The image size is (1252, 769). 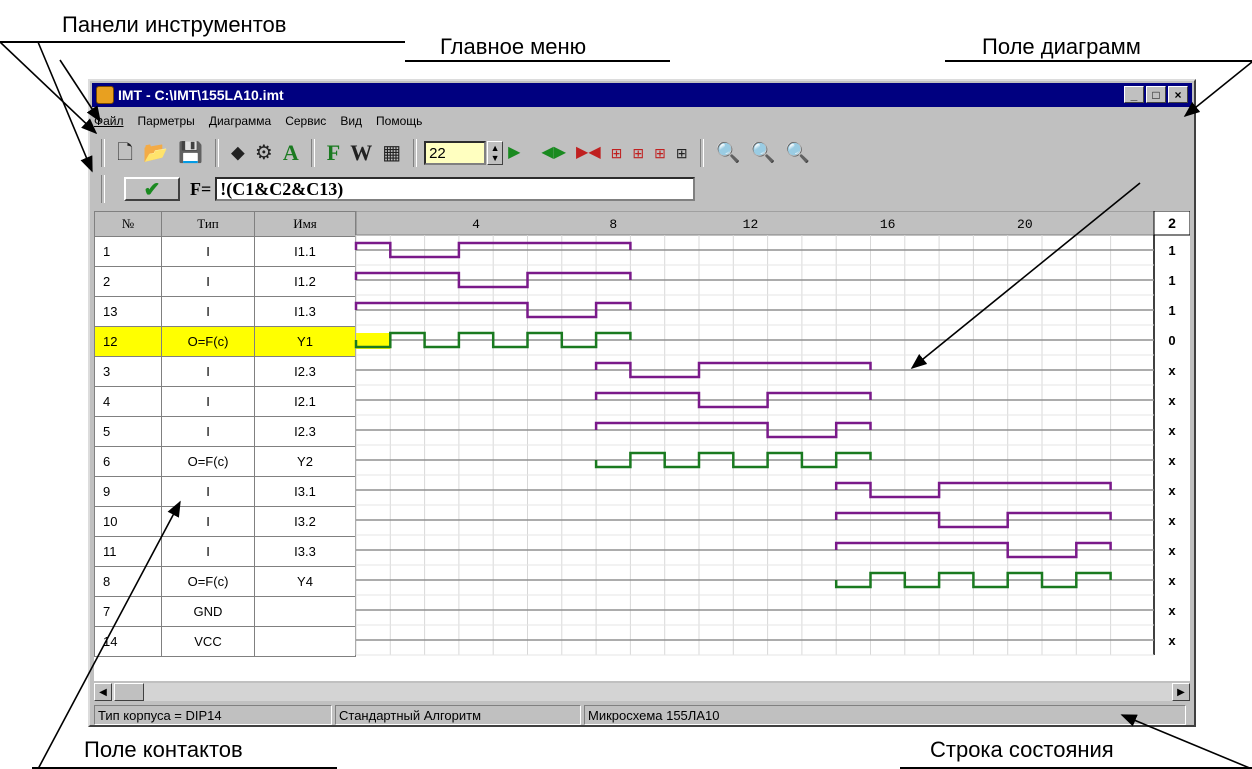 I want to click on zoom-reset-icon: 🔍, so click(x=797, y=153).